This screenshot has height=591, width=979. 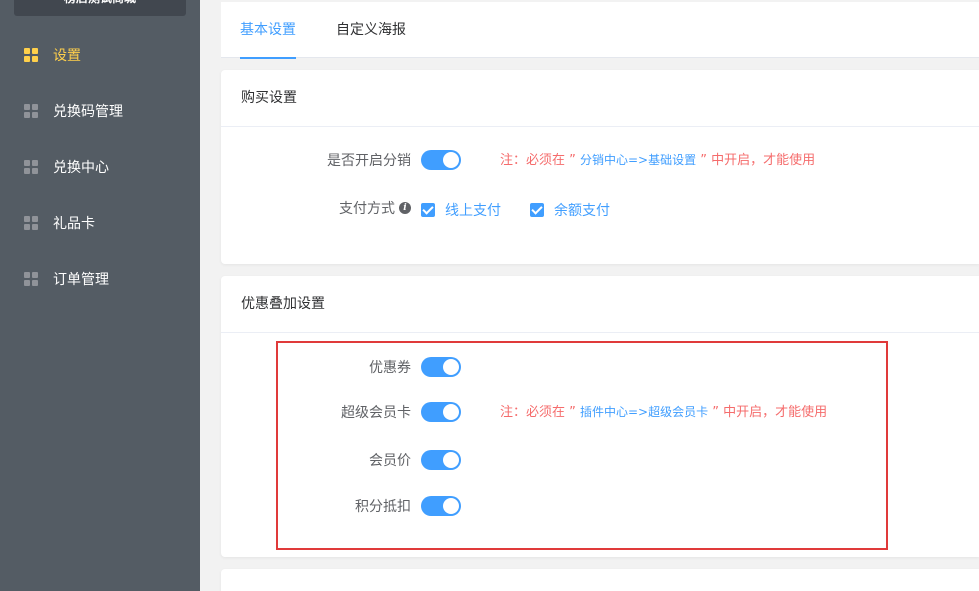 I want to click on card-title: 优惠叠加设置, so click(x=600, y=304).